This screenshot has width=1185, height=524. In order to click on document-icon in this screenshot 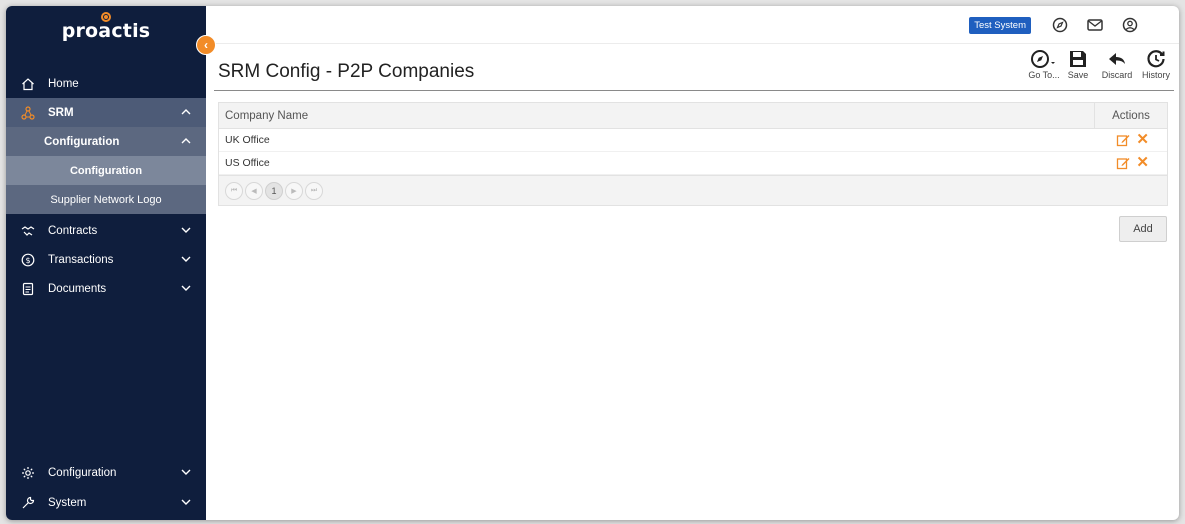, I will do `click(28, 289)`.